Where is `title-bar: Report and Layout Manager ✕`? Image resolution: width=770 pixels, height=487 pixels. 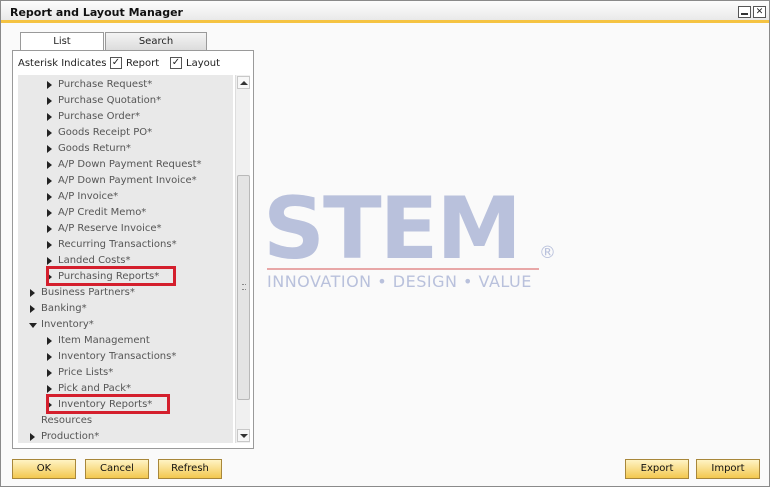
title-bar: Report and Layout Manager ✕ is located at coordinates (385, 12).